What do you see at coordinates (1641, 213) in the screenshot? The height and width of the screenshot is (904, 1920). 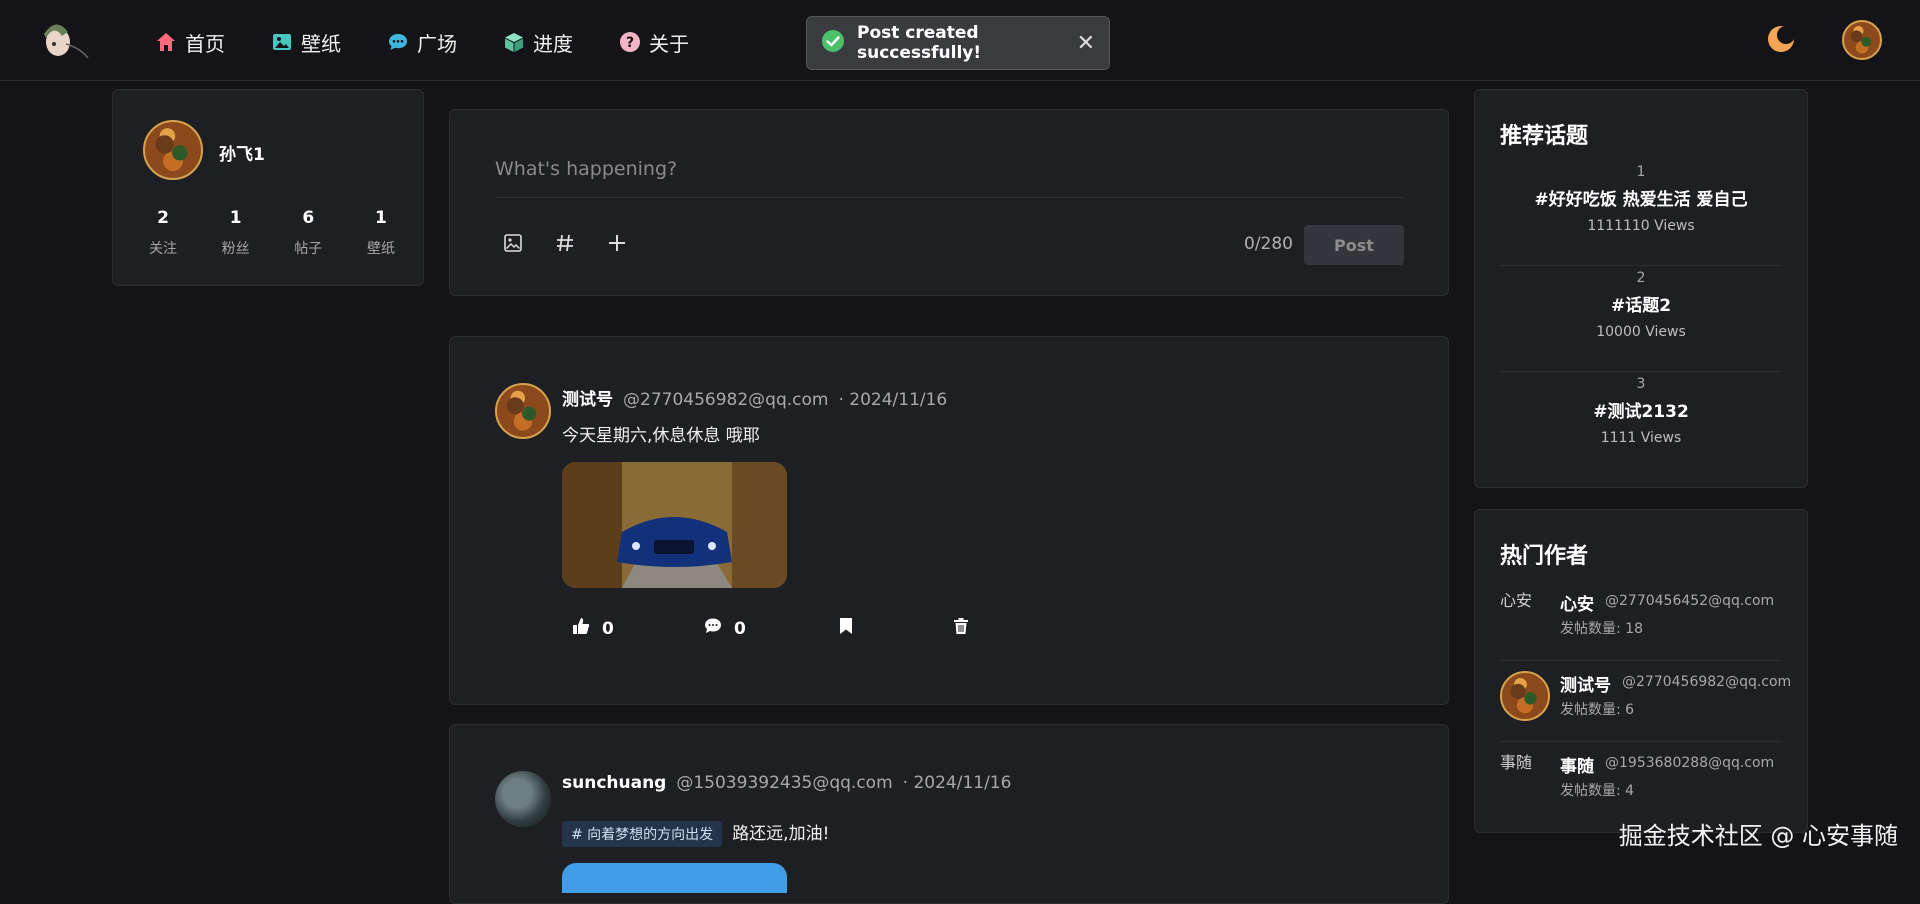 I see `topic-item: 1 #好好吃饭 热爱生活 爱自己 1111110 Views` at bounding box center [1641, 213].